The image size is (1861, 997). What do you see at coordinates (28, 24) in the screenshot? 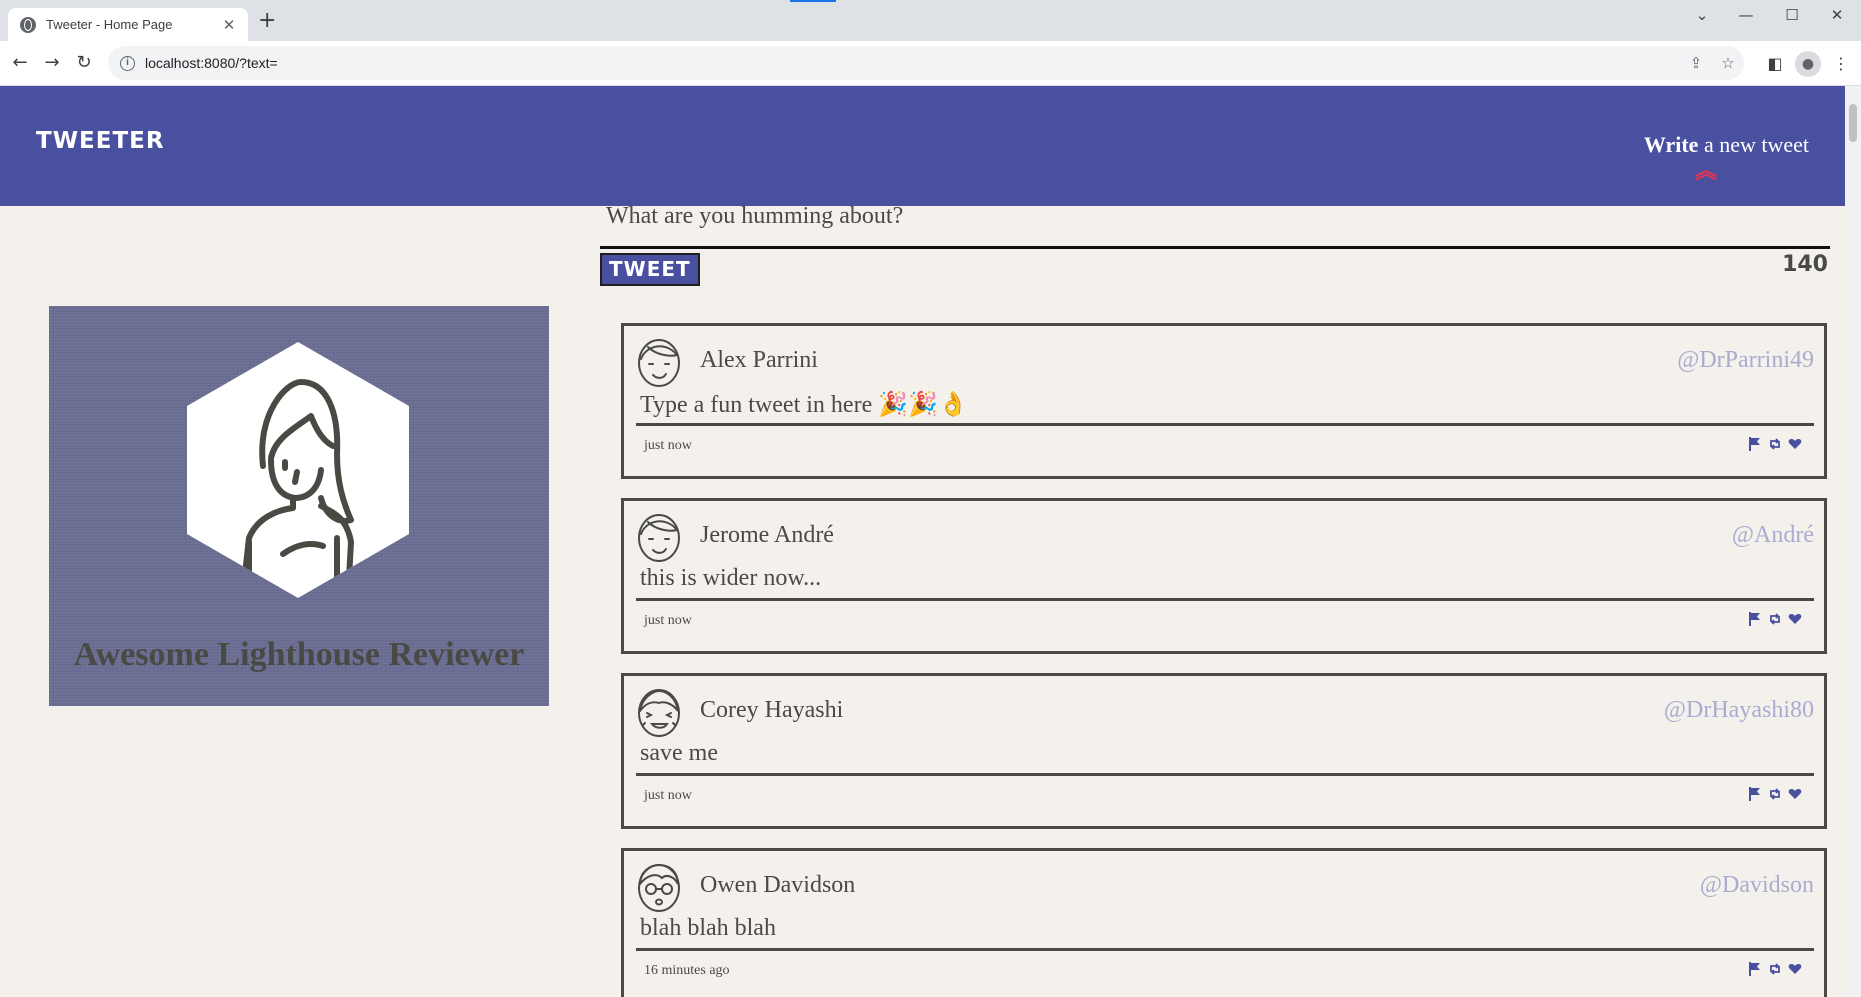
I see `globe-icon` at bounding box center [28, 24].